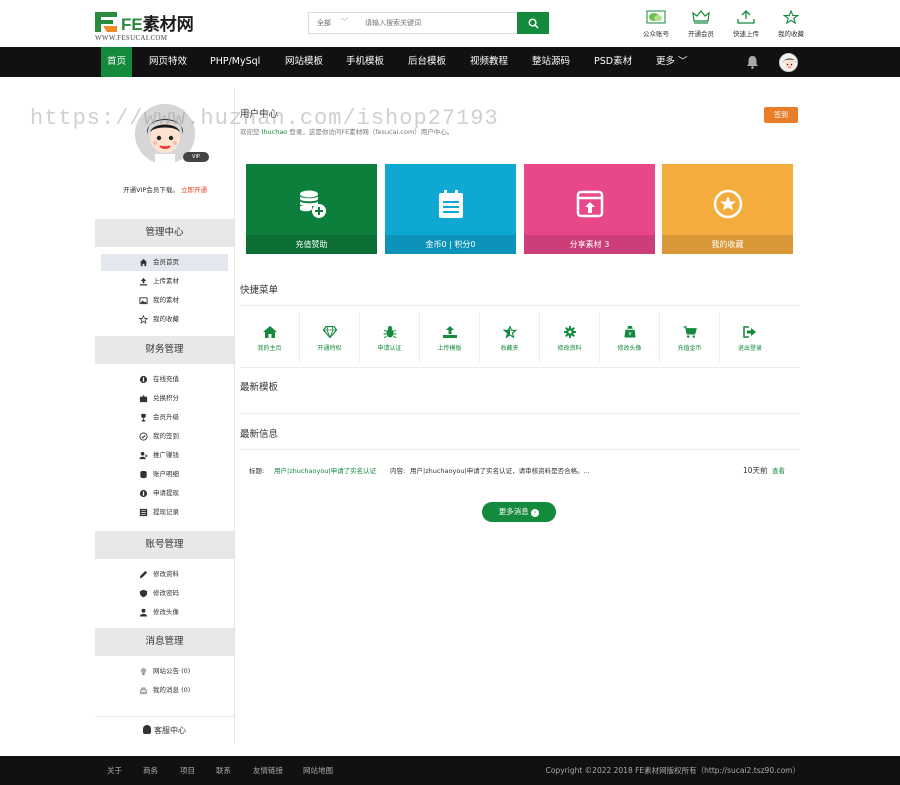  I want to click on footer-link-contact: 联系, so click(223, 770).